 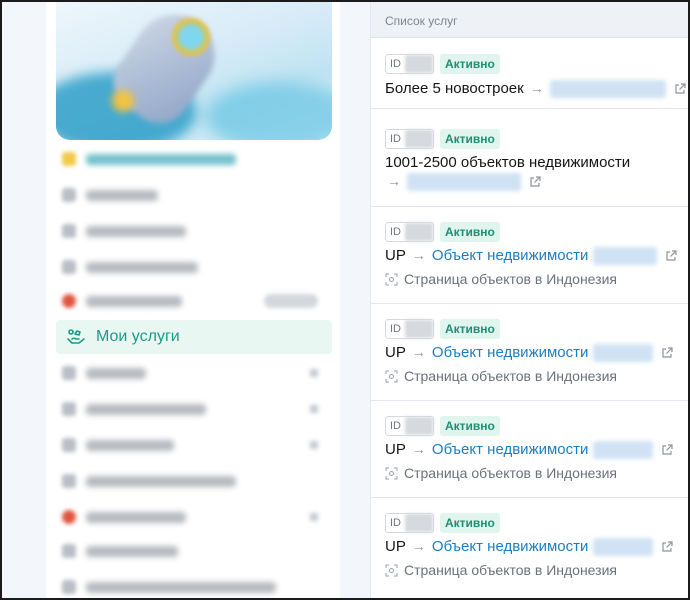 I want to click on promo-banner, so click(x=194, y=71).